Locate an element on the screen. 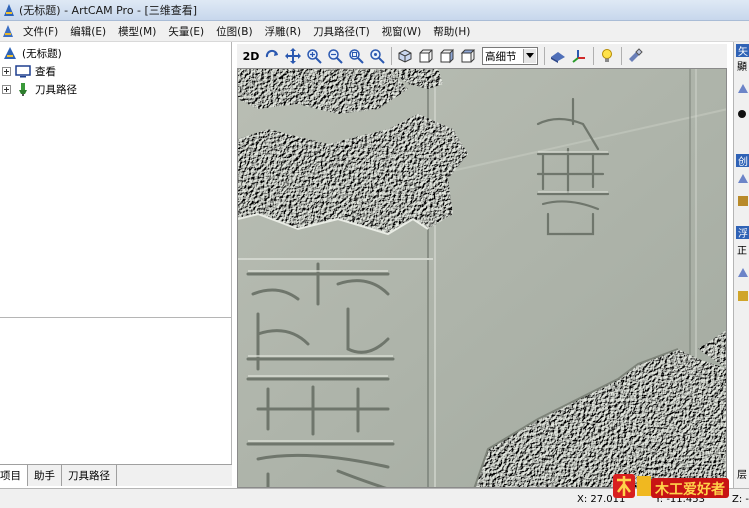 Image resolution: width=749 pixels, height=508 pixels. zoom-box-icon is located at coordinates (356, 56).